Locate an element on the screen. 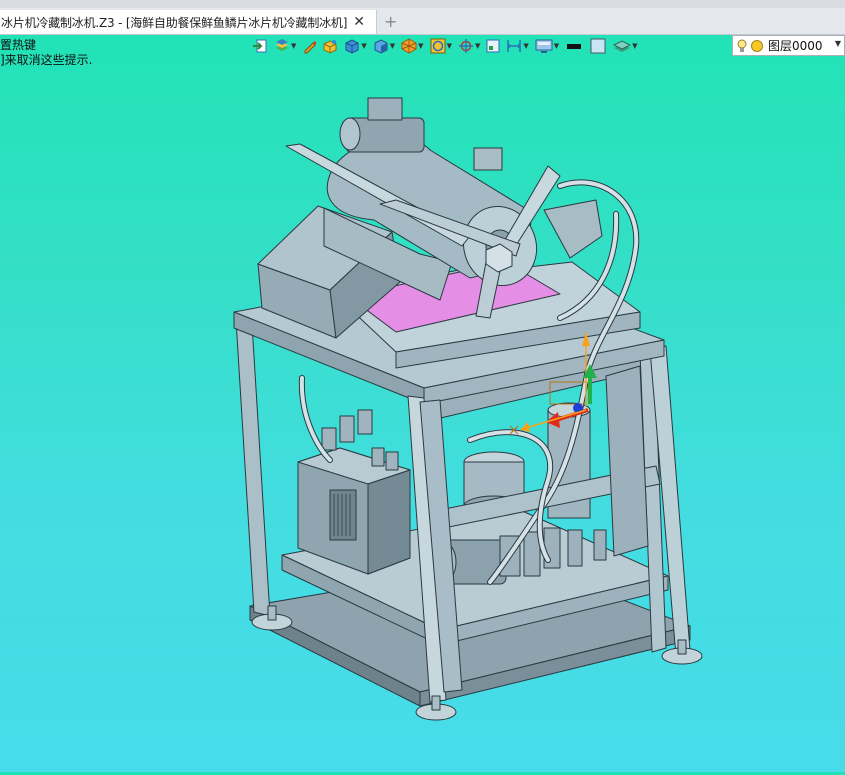 The height and width of the screenshot is (775, 845). document-tab: 冰片机冷藏制冰机.Z3 - [海鲜自助餐保鲜鱼鳞片冰片机冷藏制冰机] ✕ is located at coordinates (188, 22).